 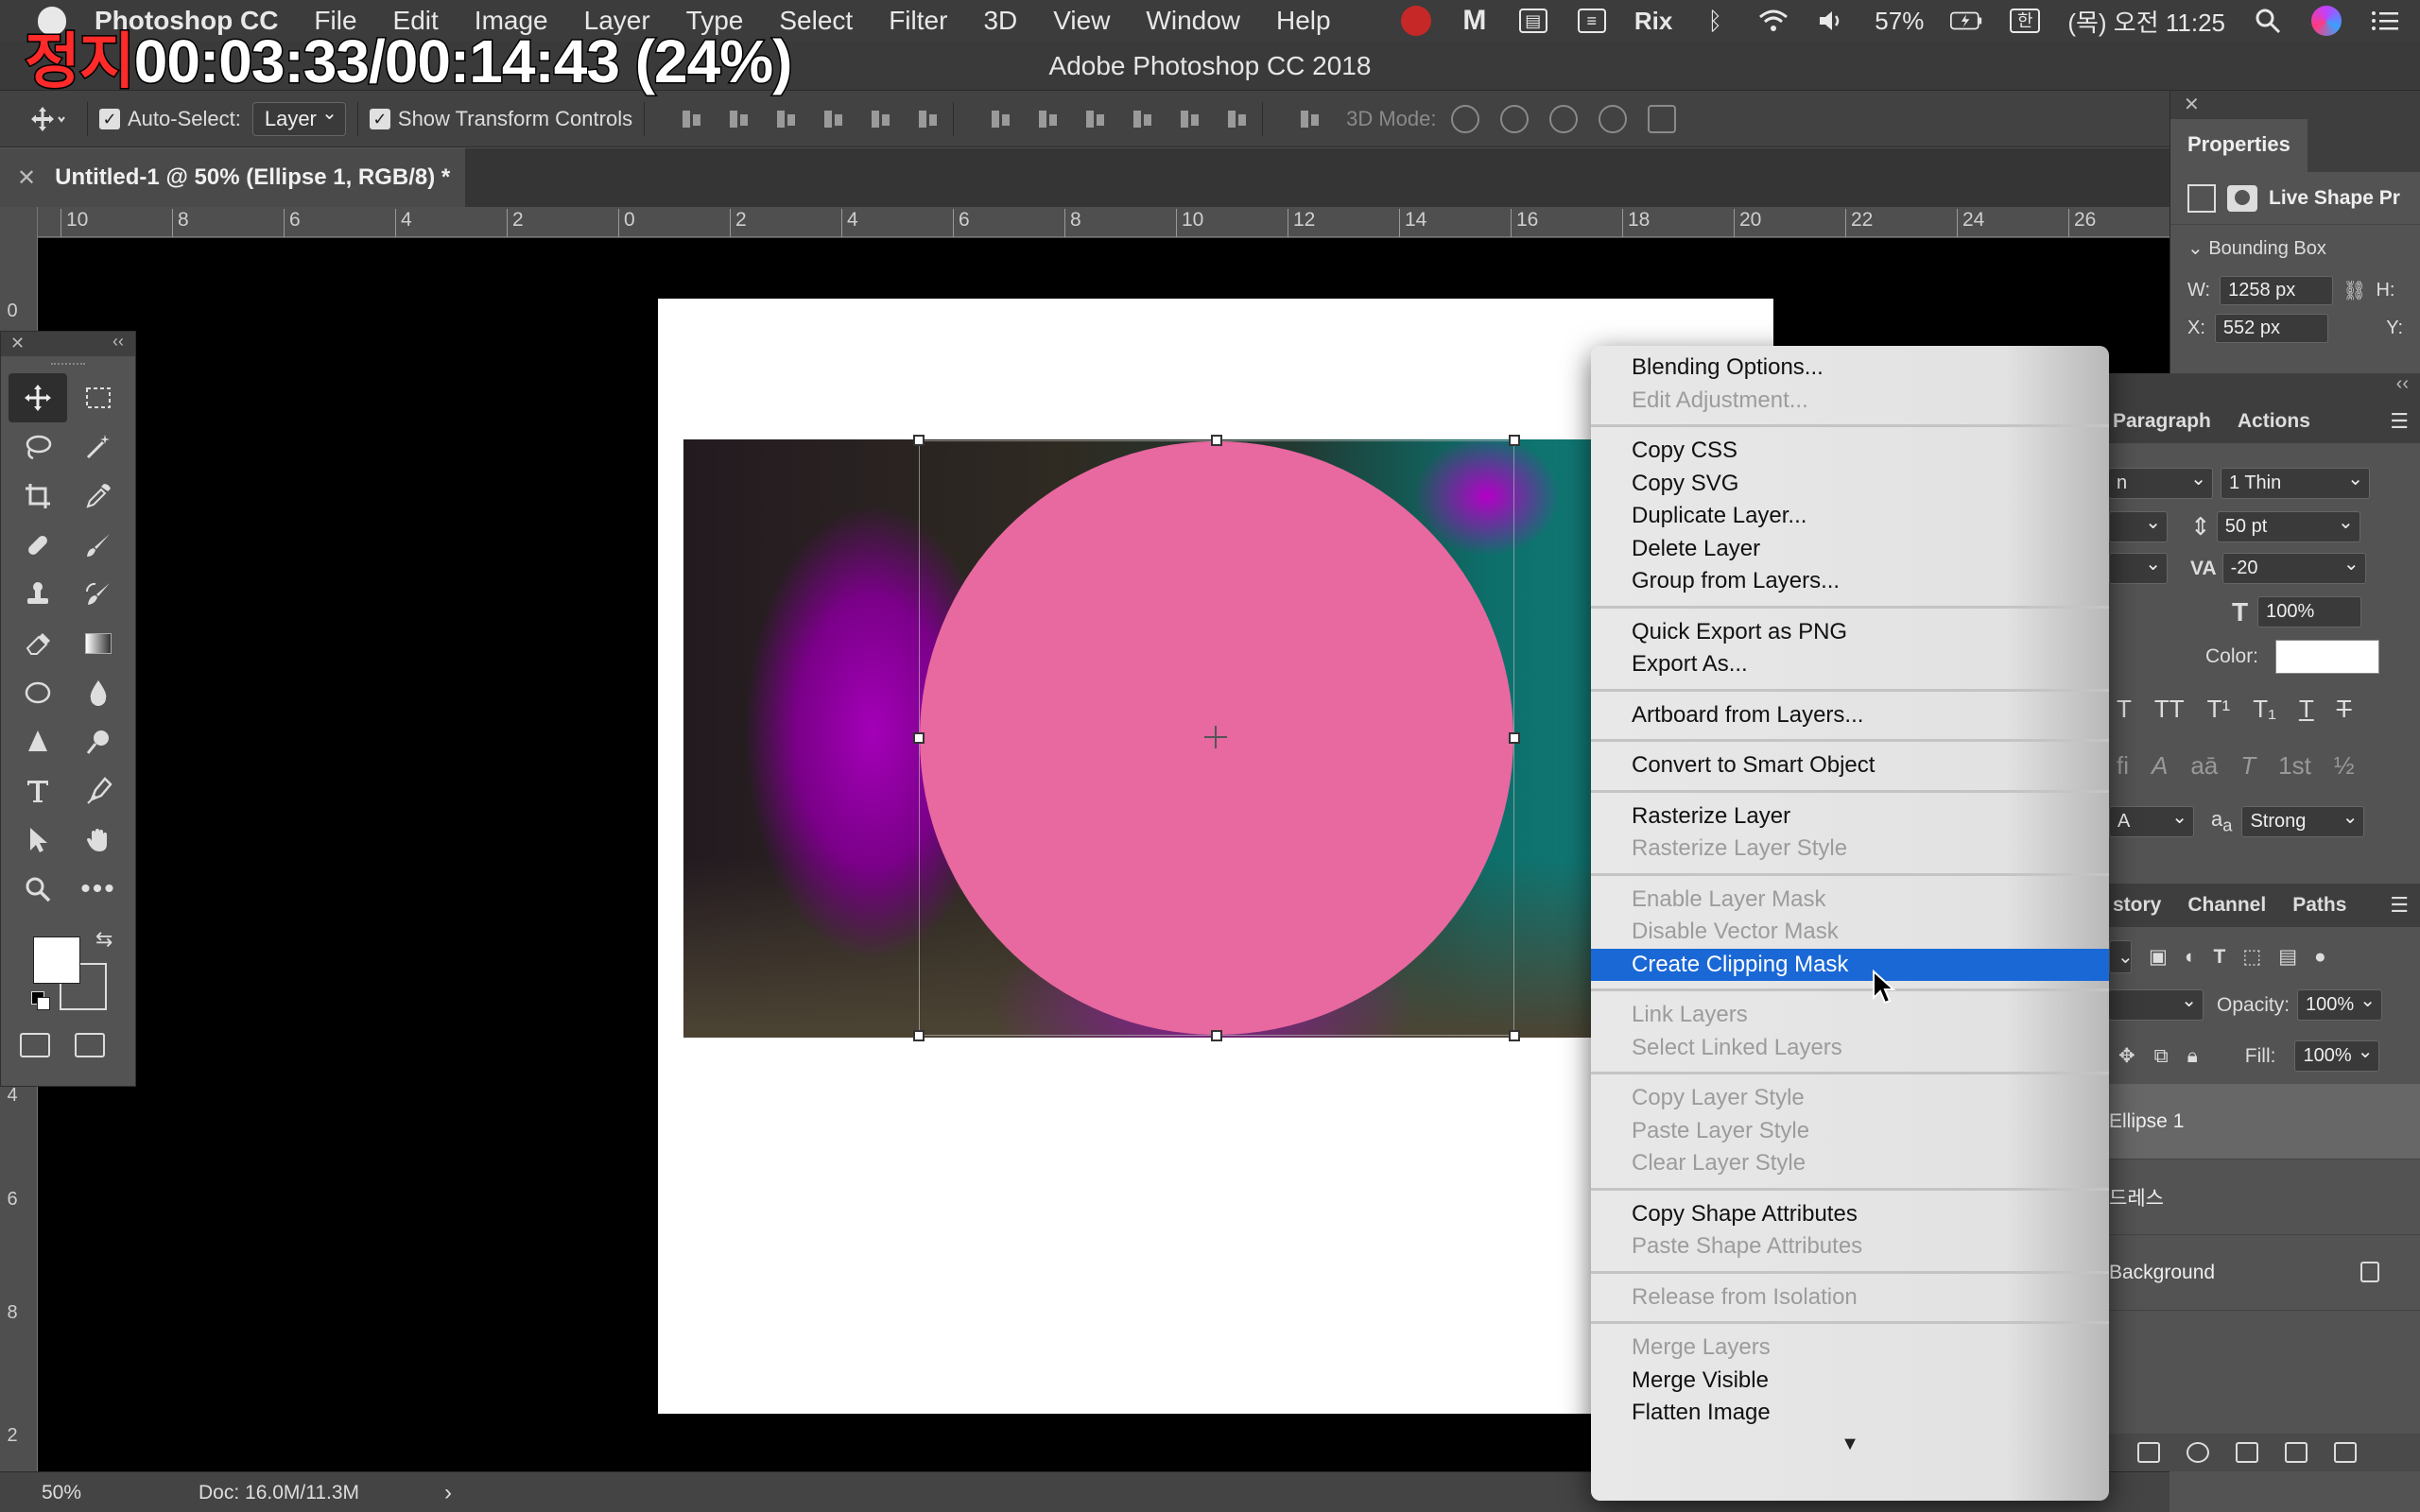 What do you see at coordinates (38, 692) in the screenshot?
I see `shape-tool` at bounding box center [38, 692].